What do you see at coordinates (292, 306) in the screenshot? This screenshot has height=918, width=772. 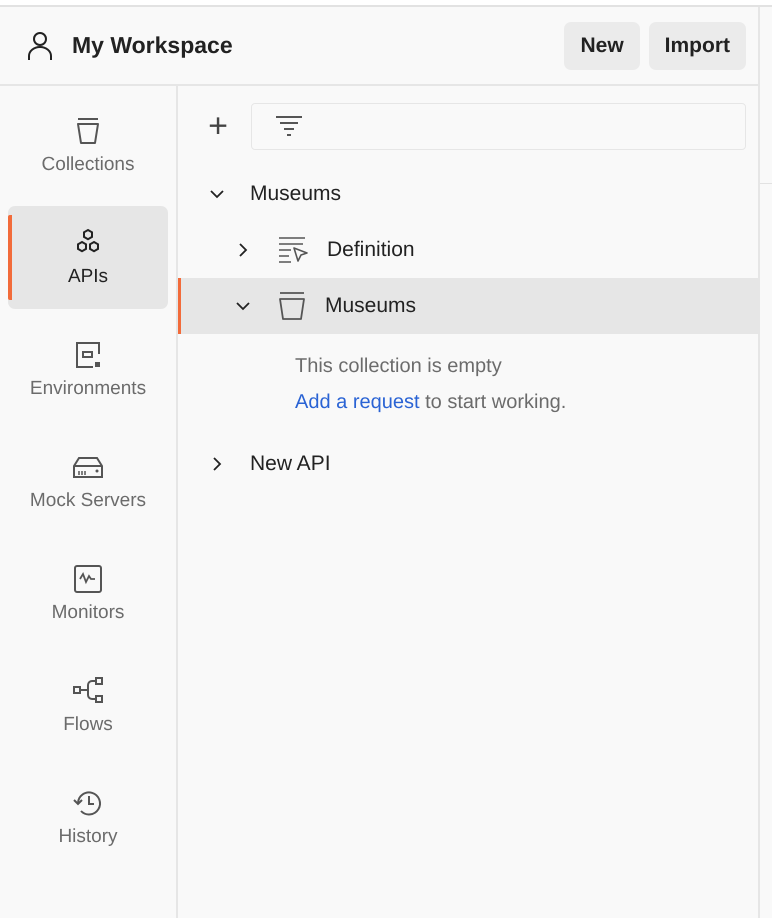 I see `bucket-icon` at bounding box center [292, 306].